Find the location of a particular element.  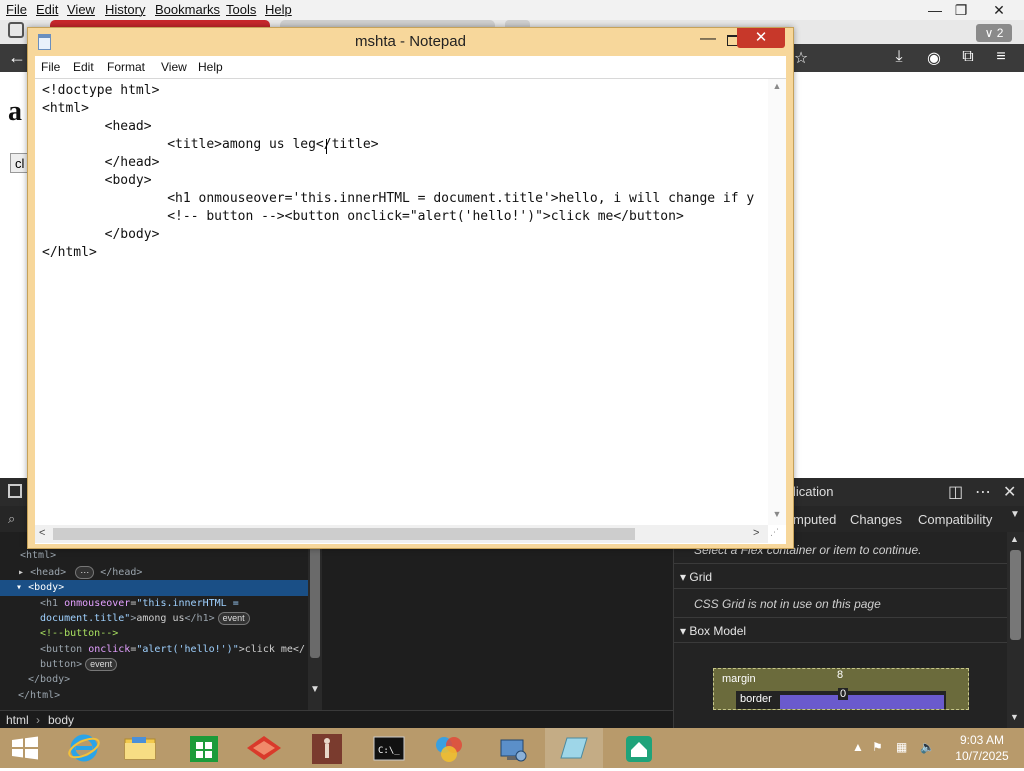

border-top-value: 0 is located at coordinates (843, 694).